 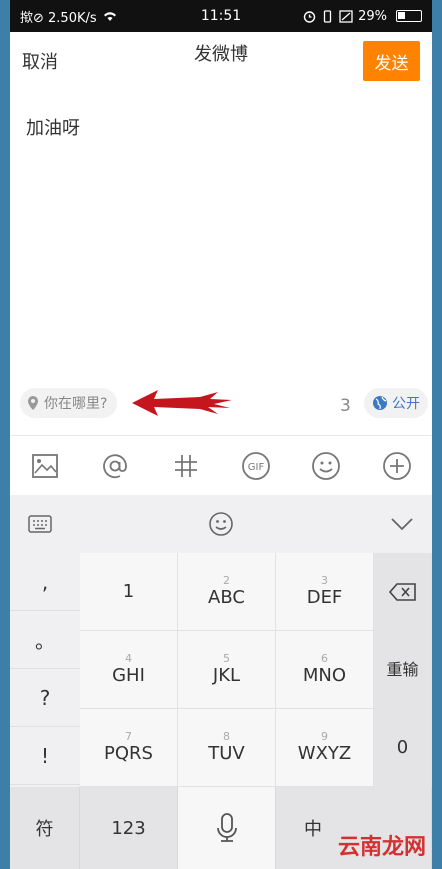 I want to click on keyboard-emoji-icon, so click(x=221, y=524).